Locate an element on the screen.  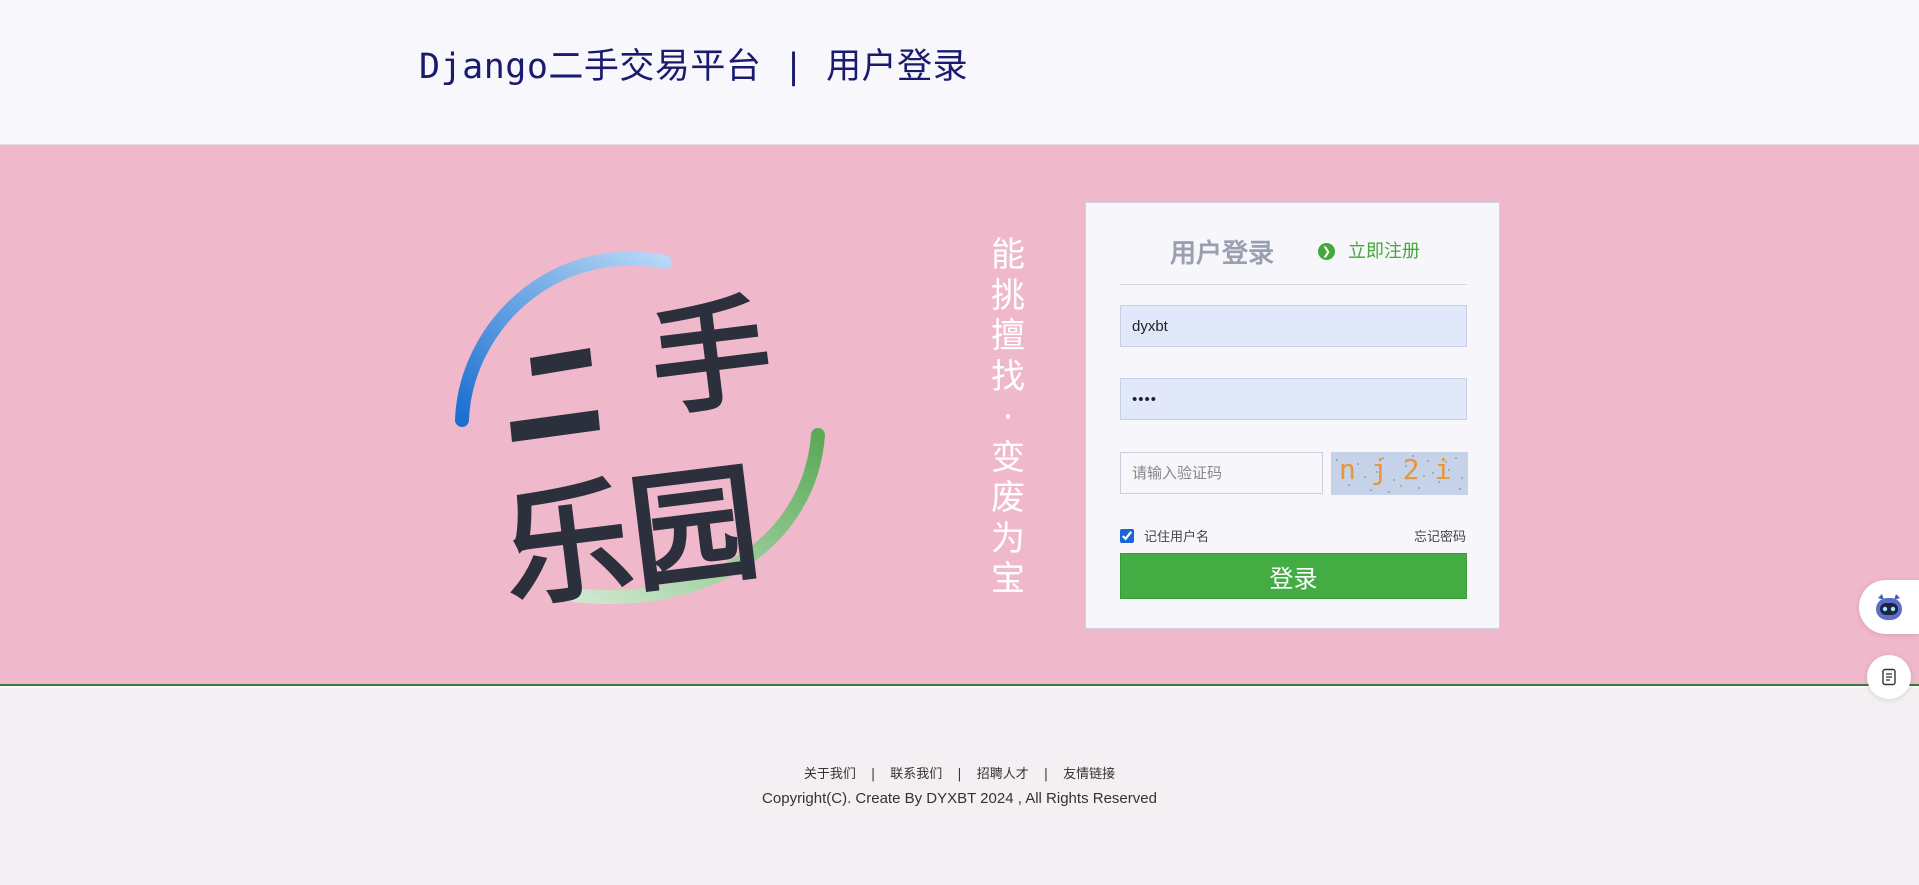
login-form: 用户登录 ❯ 立即注册 nj2i 记住用户名 忘记密 is located at coordinates (1292, 415).